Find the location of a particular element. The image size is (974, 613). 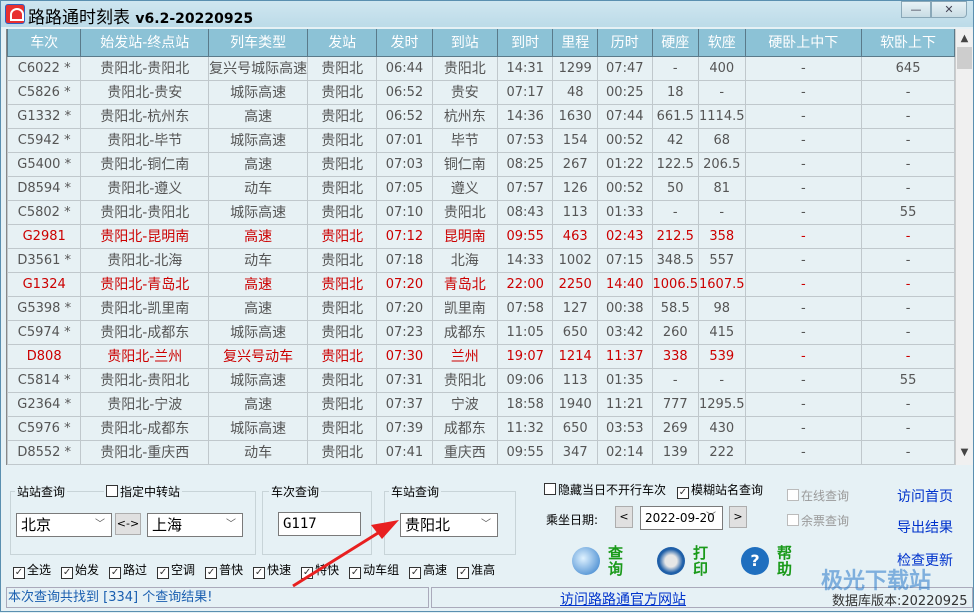

official-site-link: 访问路路通官方网站 is located at coordinates (623, 599).